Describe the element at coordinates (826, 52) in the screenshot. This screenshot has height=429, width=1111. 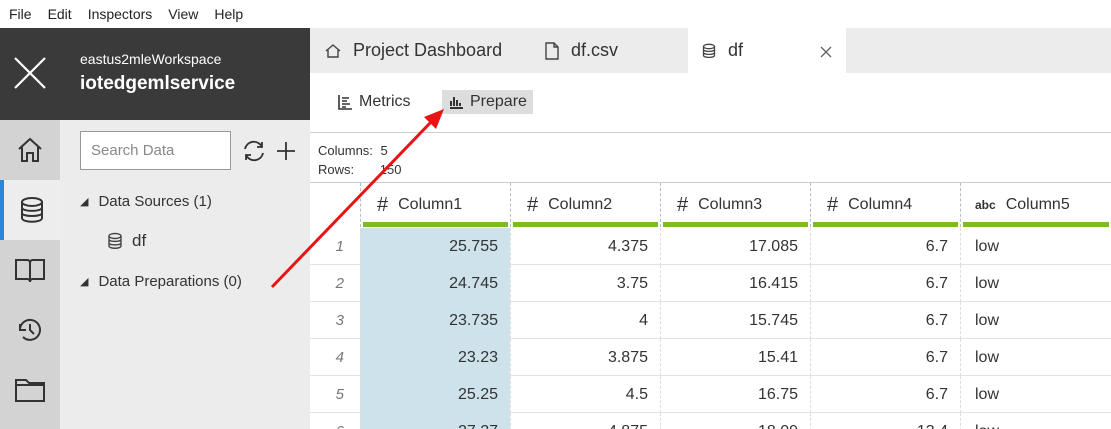
I see `close-tab-icon` at that location.